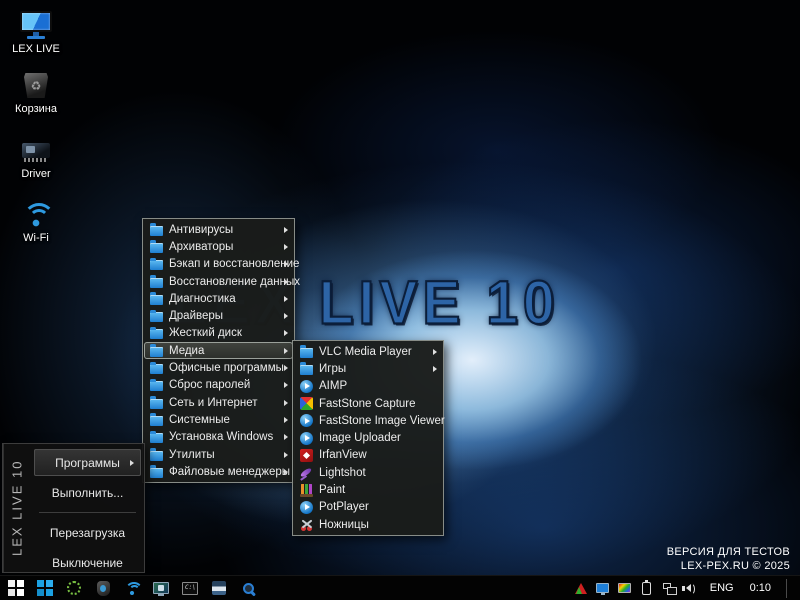 The width and height of the screenshot is (800, 600). What do you see at coordinates (368, 524) in the screenshot?
I see `menu-item: Ножницы` at bounding box center [368, 524].